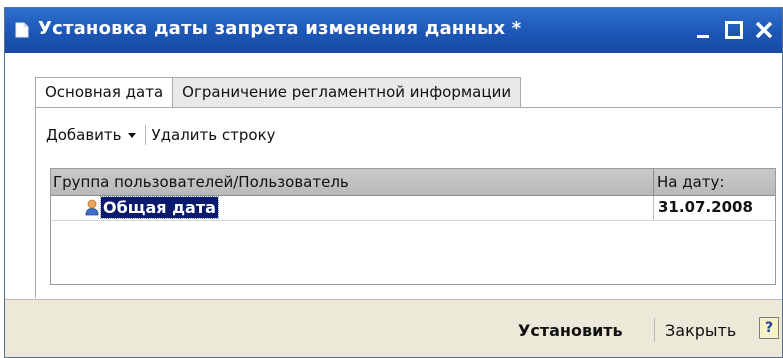 The height and width of the screenshot is (358, 783). Describe the element at coordinates (84, 135) in the screenshot. I see `add-button-label: Добавить` at that location.